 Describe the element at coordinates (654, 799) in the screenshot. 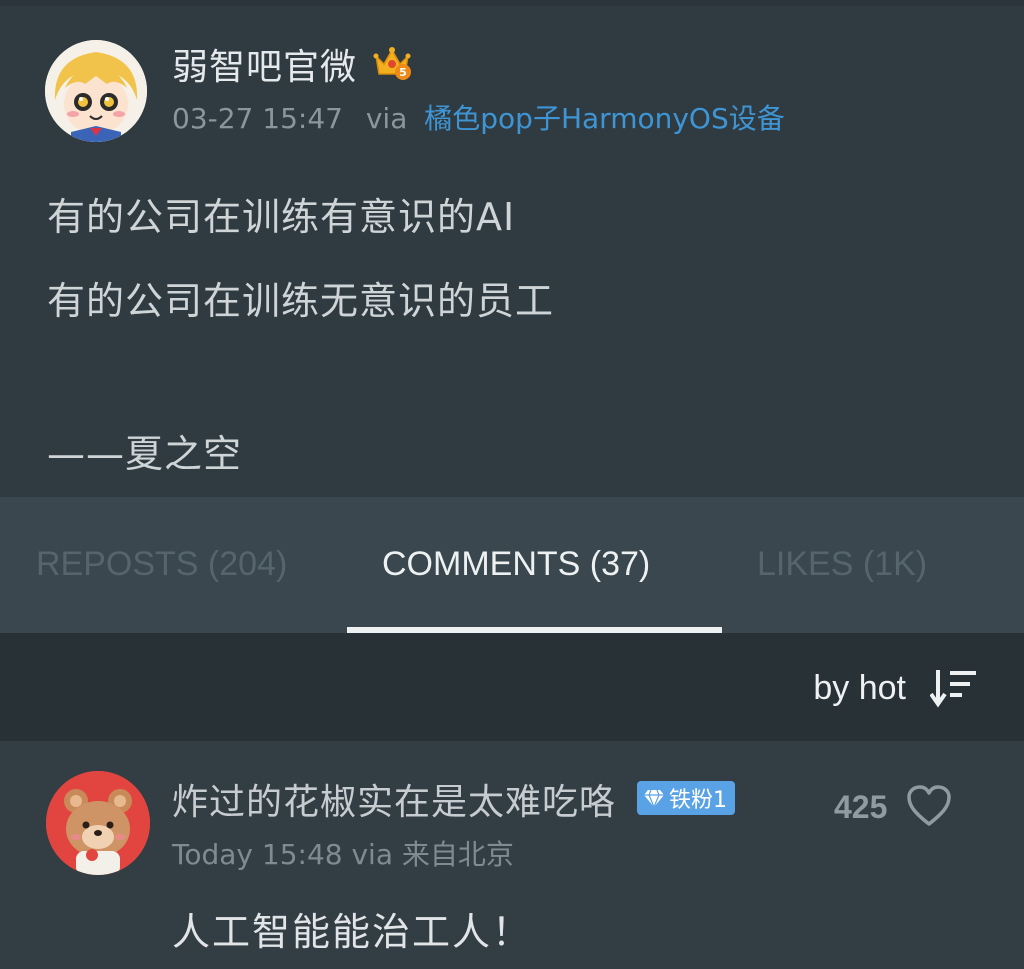

I see `diamond-icon` at that location.